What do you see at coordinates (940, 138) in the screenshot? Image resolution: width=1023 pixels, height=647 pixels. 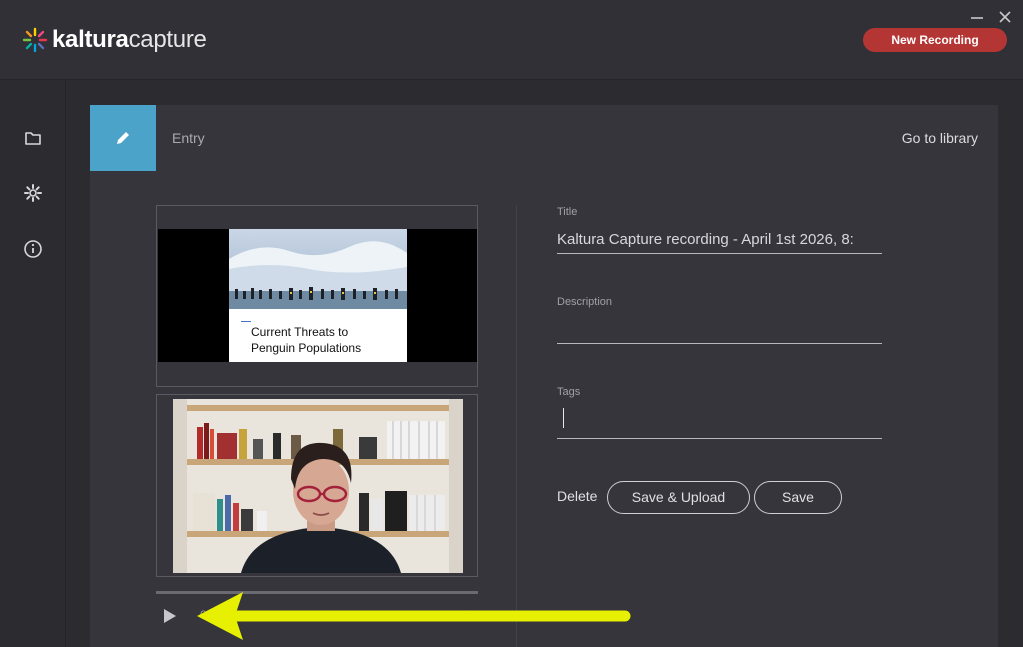 I see `go-to-library-link: Go to library` at bounding box center [940, 138].